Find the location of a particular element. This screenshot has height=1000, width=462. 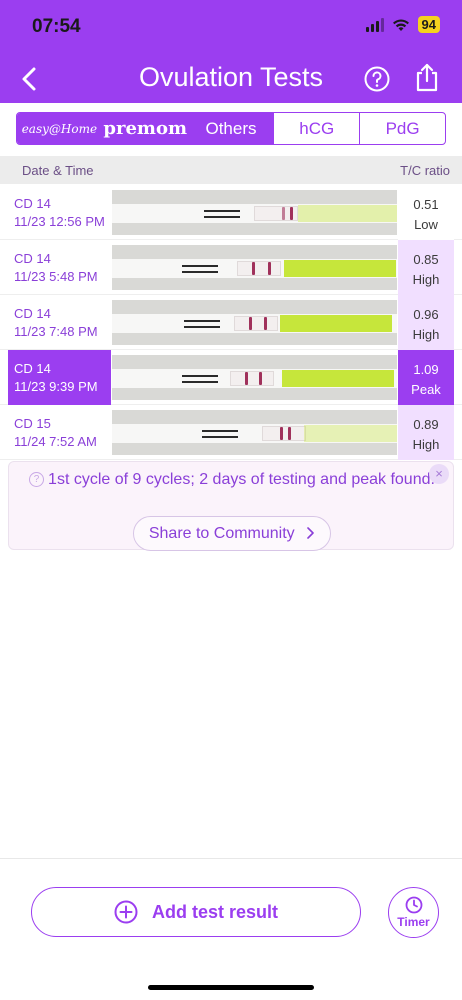

tab-easy-home: easy@Home is located at coordinates (60, 128).